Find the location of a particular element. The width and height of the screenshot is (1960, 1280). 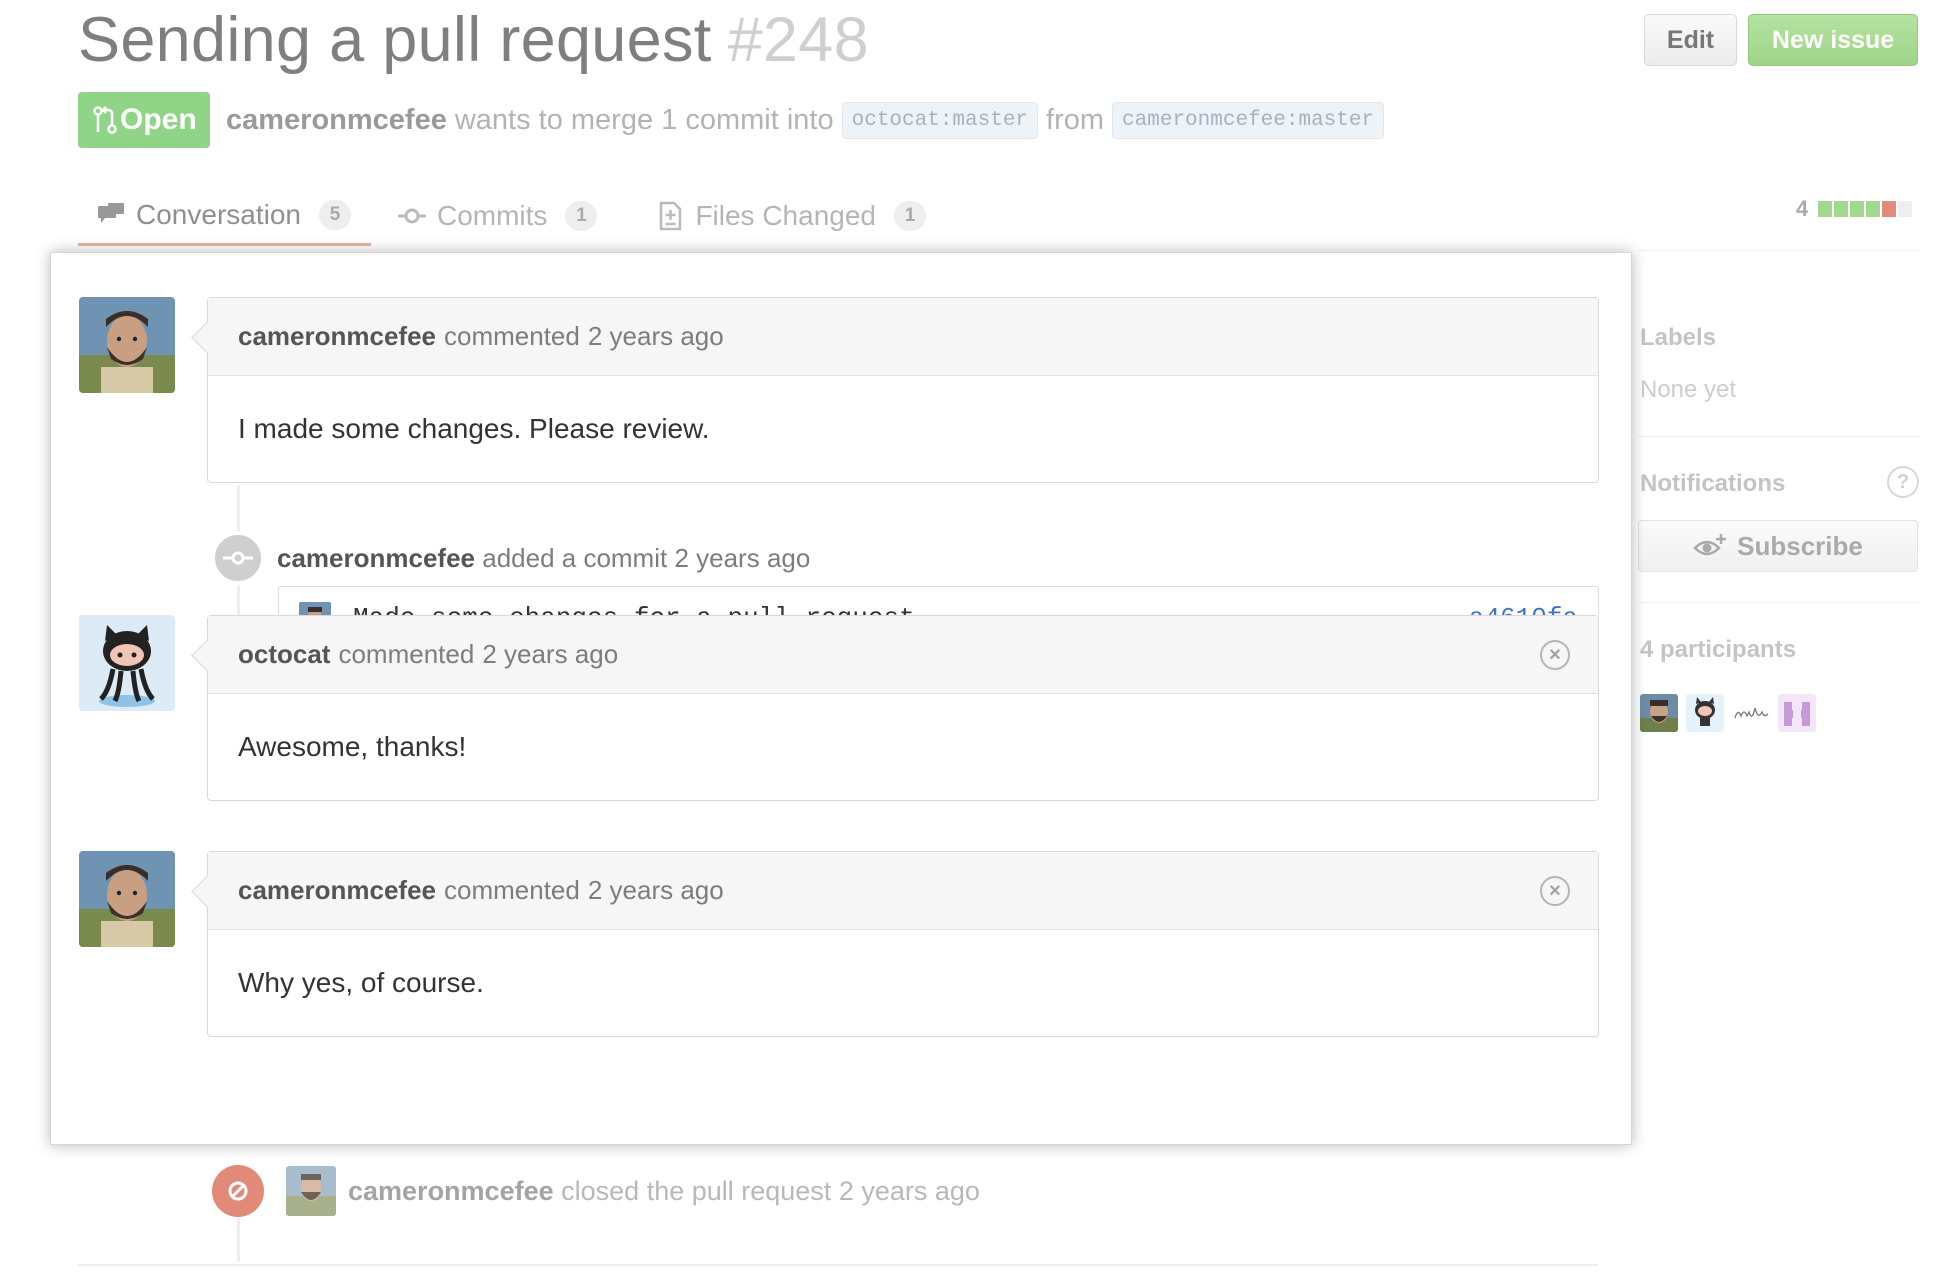

notifications-heading: Notifications is located at coordinates (1713, 483).